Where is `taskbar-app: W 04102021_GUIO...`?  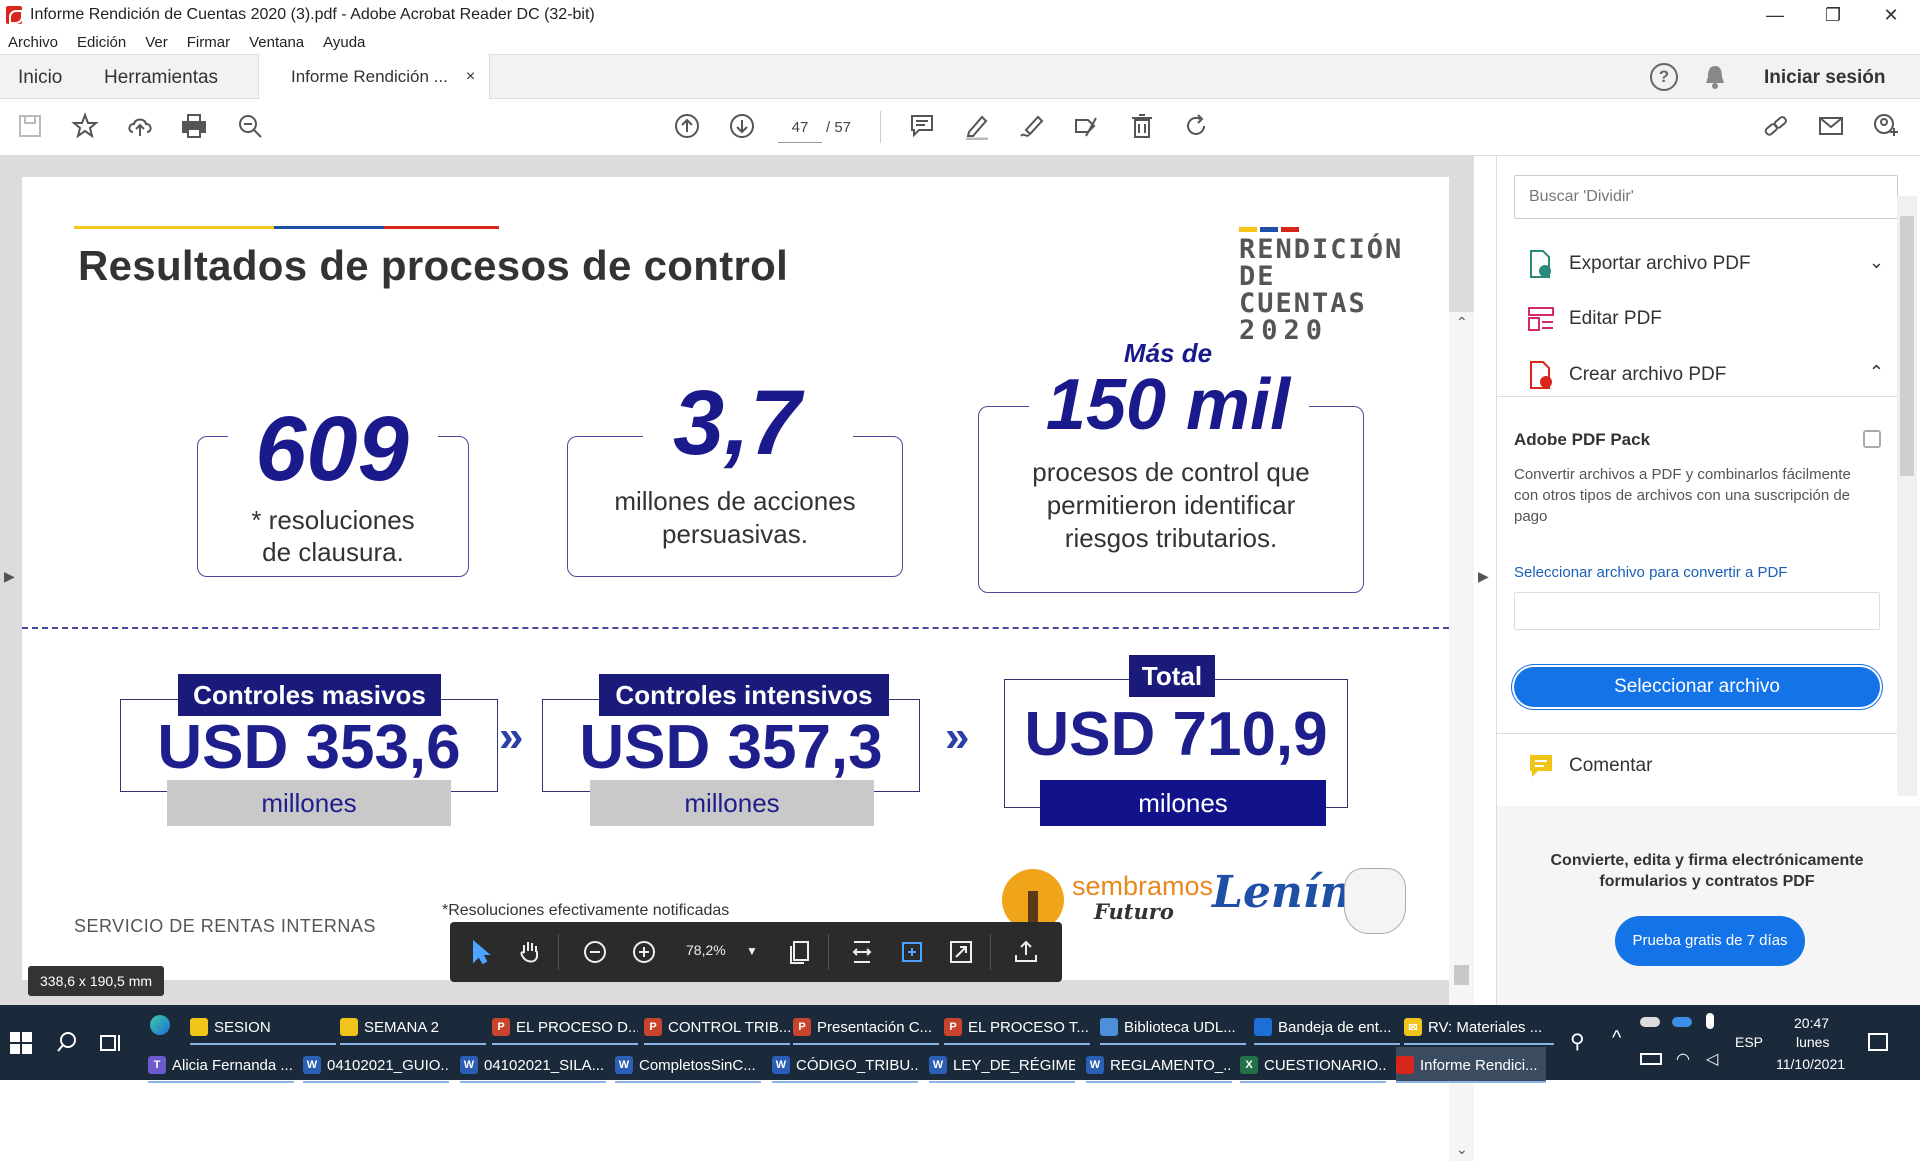
taskbar-app: W 04102021_GUIO... is located at coordinates (376, 1065).